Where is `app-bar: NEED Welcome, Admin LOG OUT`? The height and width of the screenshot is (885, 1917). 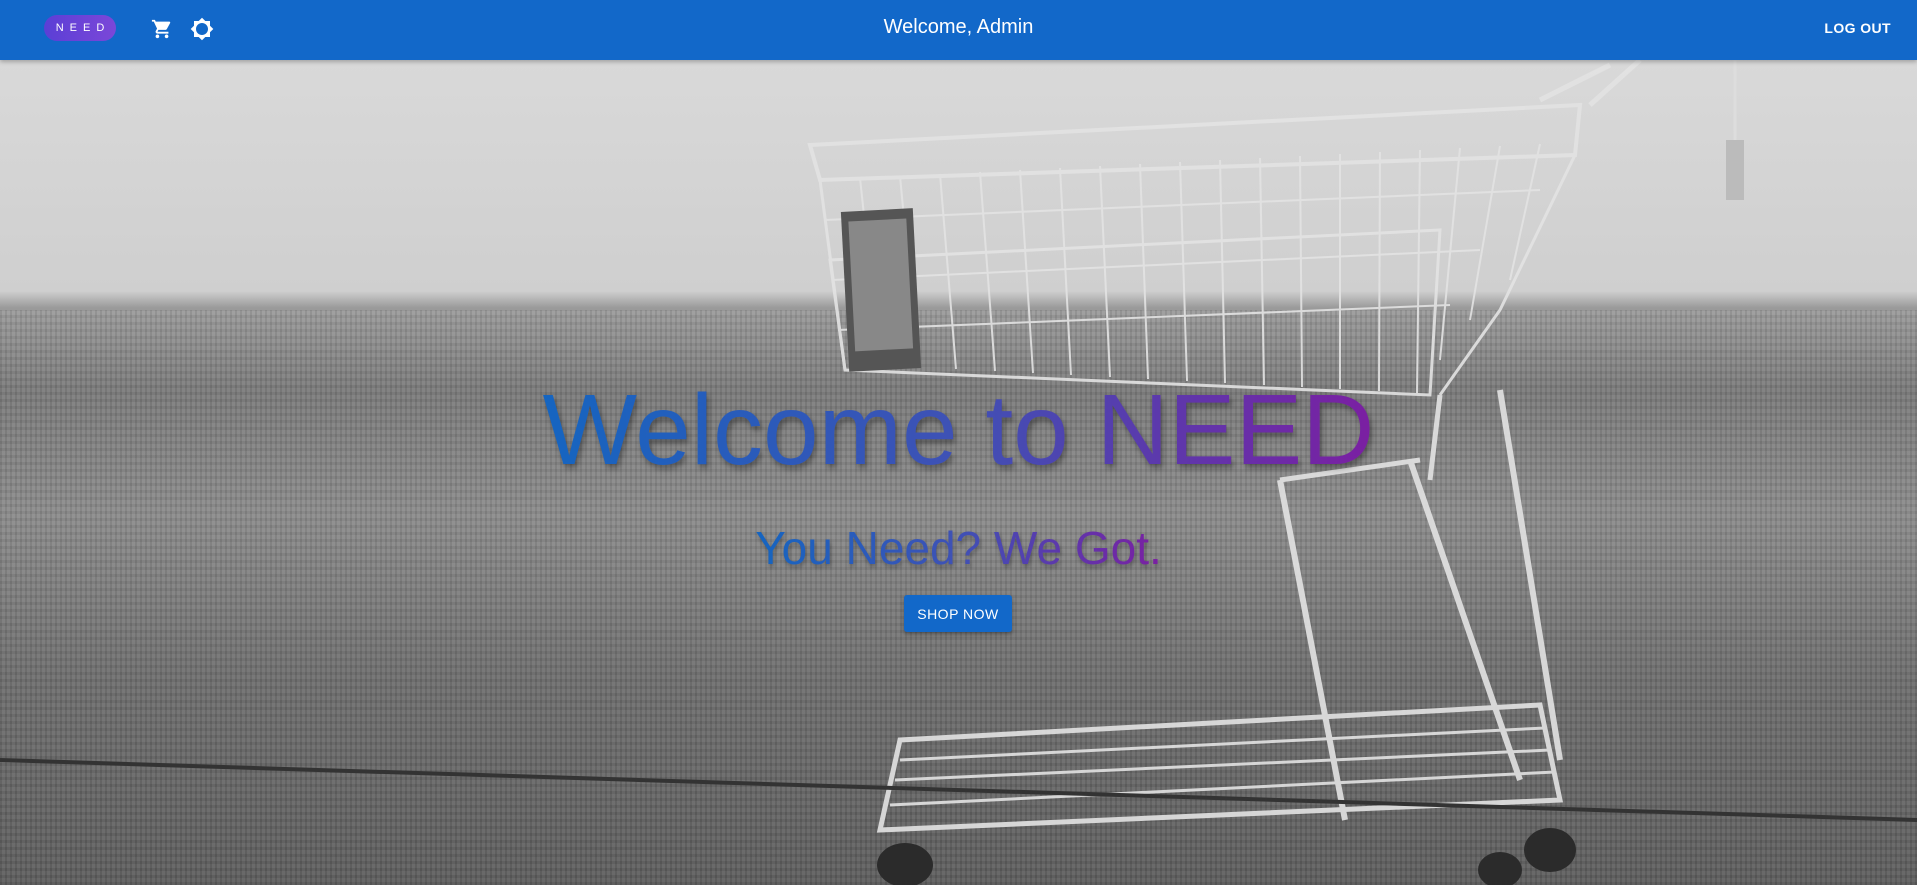 app-bar: NEED Welcome, Admin LOG OUT is located at coordinates (958, 30).